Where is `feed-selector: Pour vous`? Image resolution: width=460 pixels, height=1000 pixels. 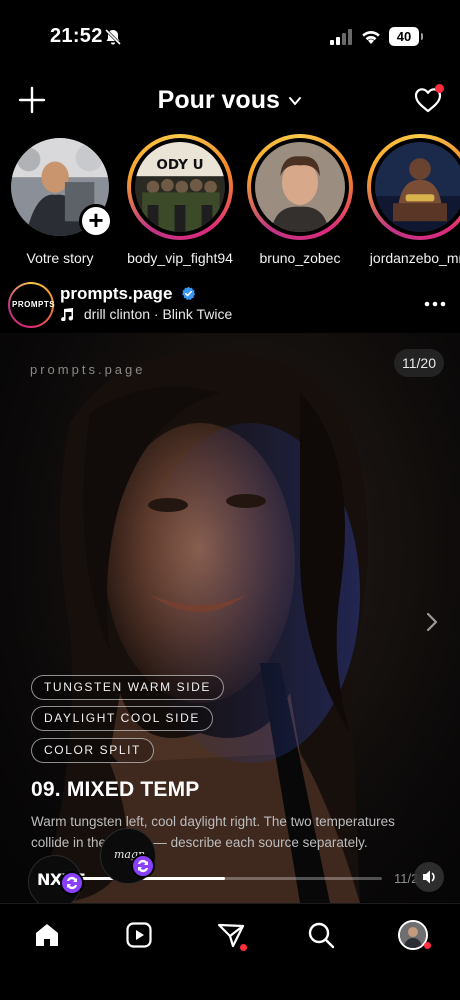
feed-selector: Pour vous is located at coordinates (230, 100).